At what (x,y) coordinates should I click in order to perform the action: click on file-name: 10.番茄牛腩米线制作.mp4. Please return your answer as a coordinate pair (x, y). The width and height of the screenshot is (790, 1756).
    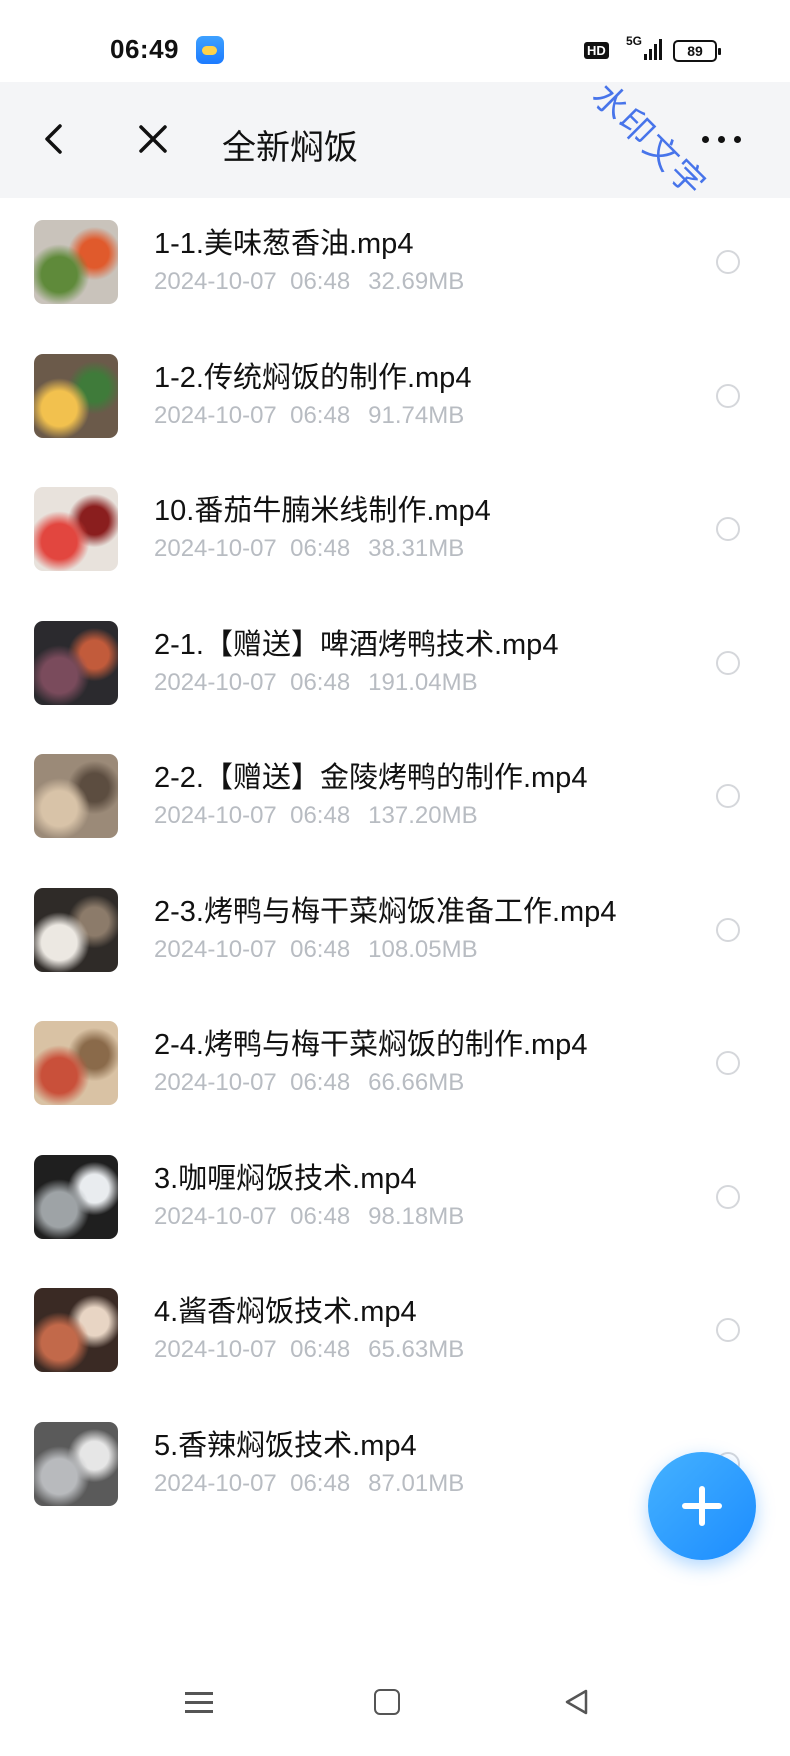
    Looking at the image, I should click on (322, 511).